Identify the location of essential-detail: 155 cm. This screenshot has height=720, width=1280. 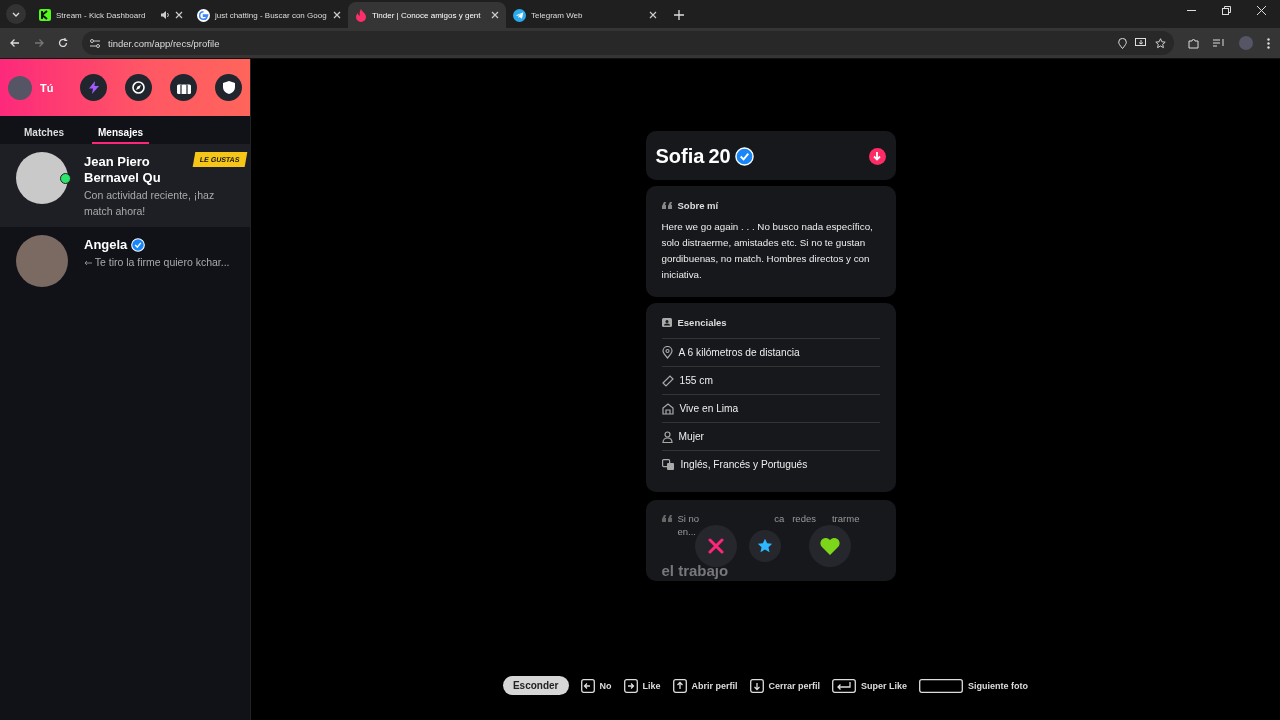
(696, 380).